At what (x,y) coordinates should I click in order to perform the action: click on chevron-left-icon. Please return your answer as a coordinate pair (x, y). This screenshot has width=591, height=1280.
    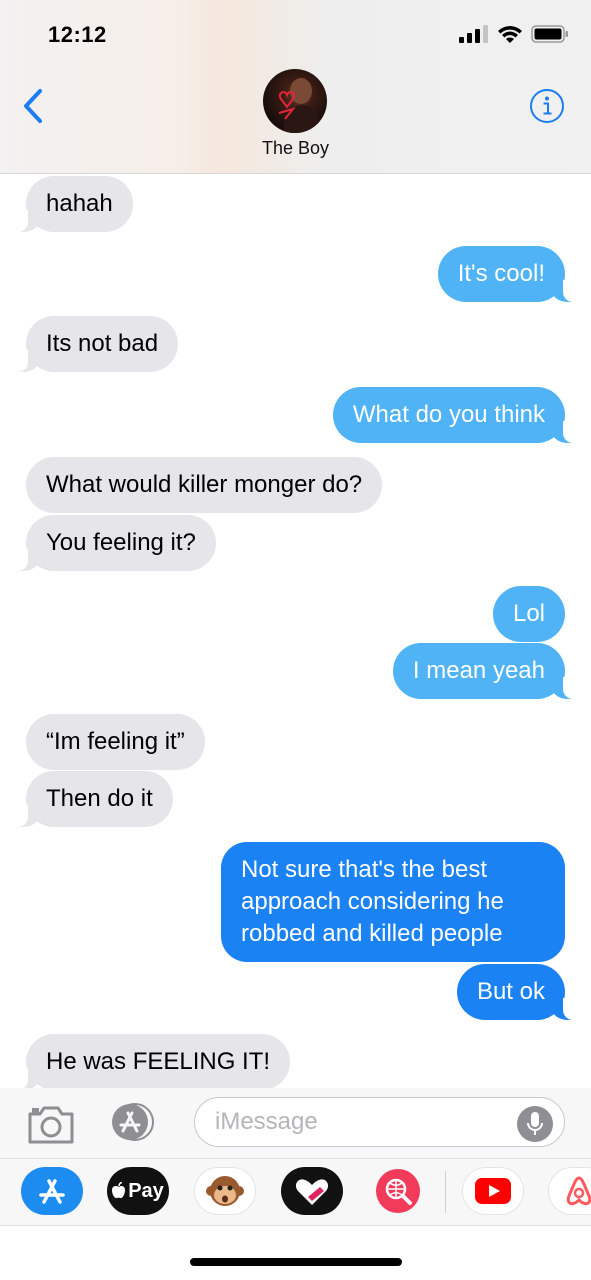
    Looking at the image, I should click on (33, 106).